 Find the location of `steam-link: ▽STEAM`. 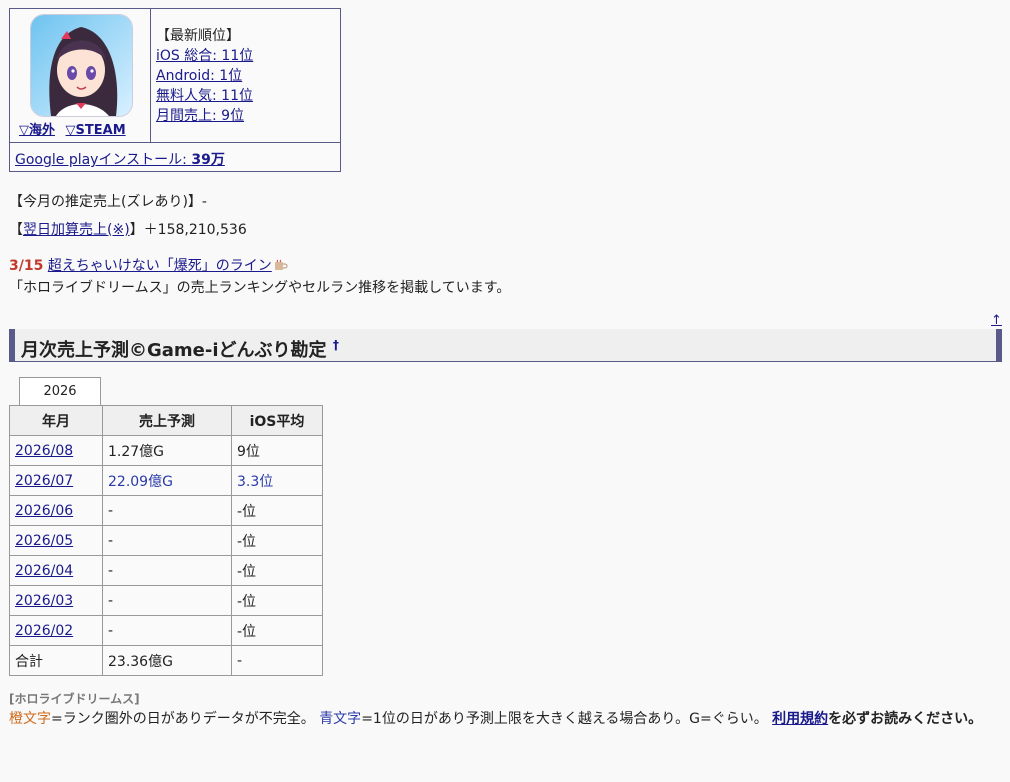

steam-link: ▽STEAM is located at coordinates (96, 130).